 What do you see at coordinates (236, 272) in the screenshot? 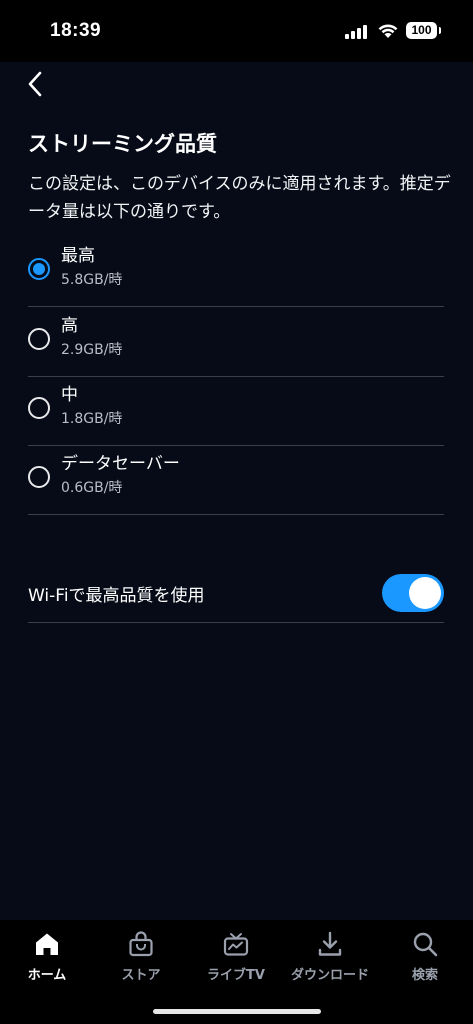
I see `quality-option-highest: 最高 5.8GB/時` at bounding box center [236, 272].